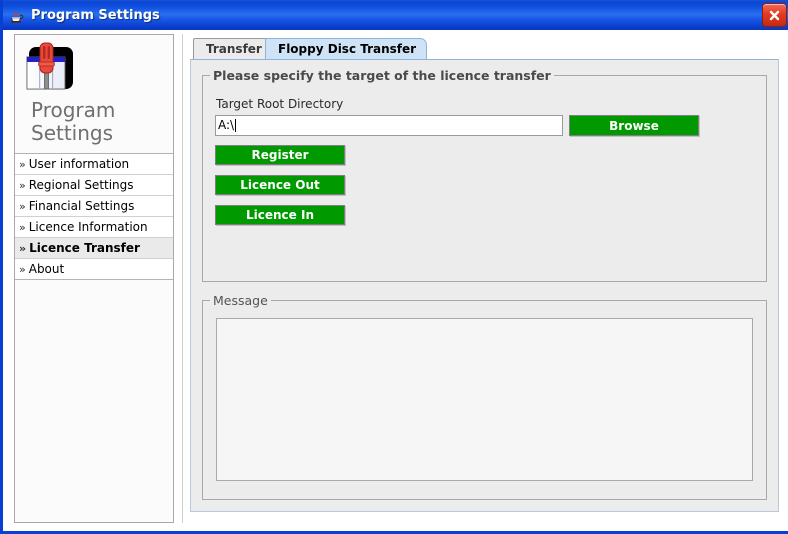 The width and height of the screenshot is (788, 534). Describe the element at coordinates (94, 269) in the screenshot. I see `sidebar-item-about: » About` at that location.